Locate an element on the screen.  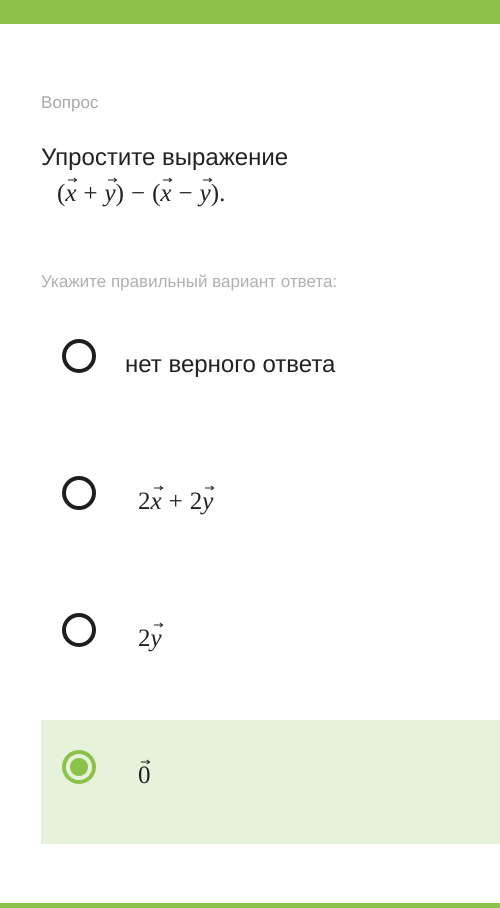
instruction-text: Укажите правильный вариант ответа: is located at coordinates (189, 282).